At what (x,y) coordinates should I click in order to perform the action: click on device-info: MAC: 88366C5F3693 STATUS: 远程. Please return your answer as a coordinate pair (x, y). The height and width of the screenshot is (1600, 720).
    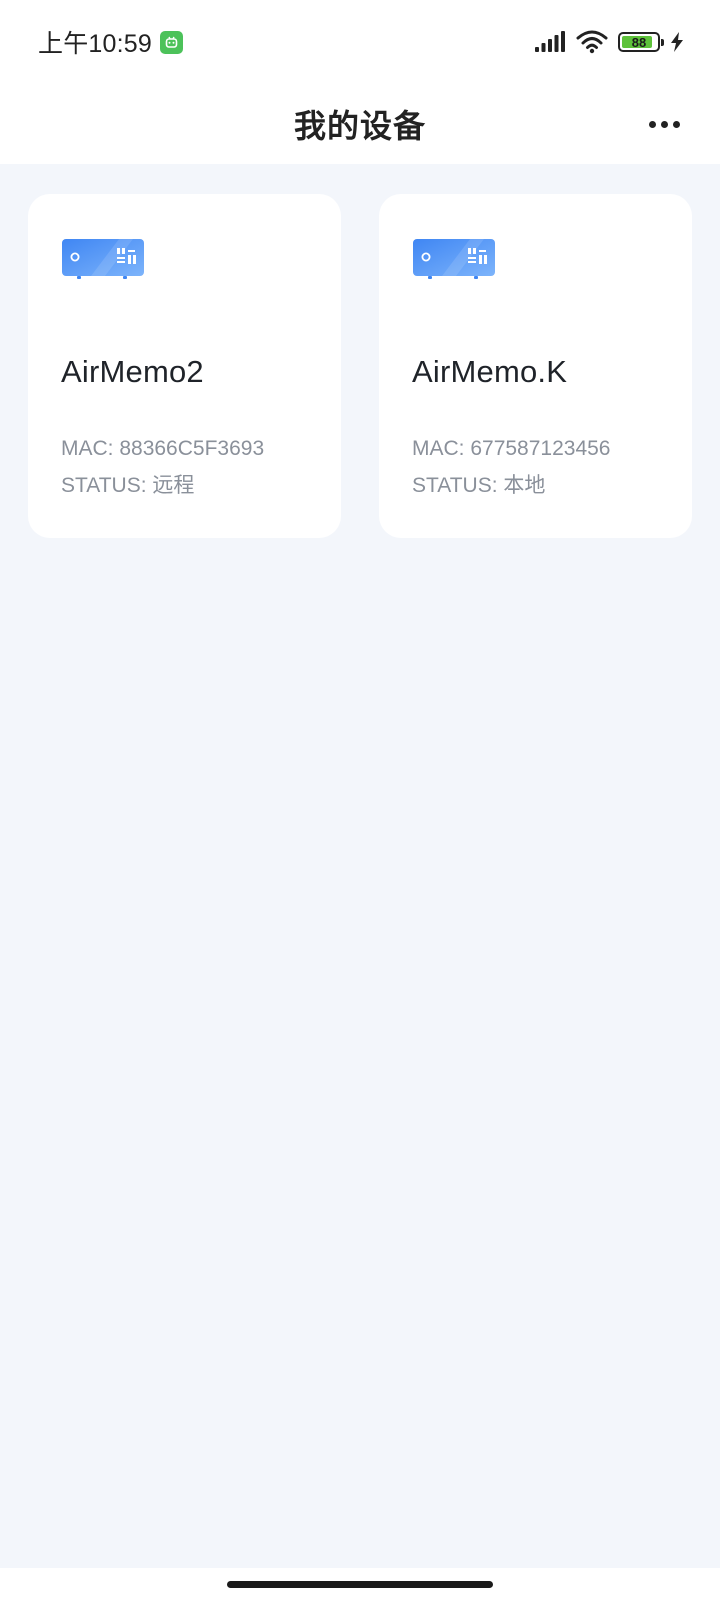
    Looking at the image, I should click on (201, 467).